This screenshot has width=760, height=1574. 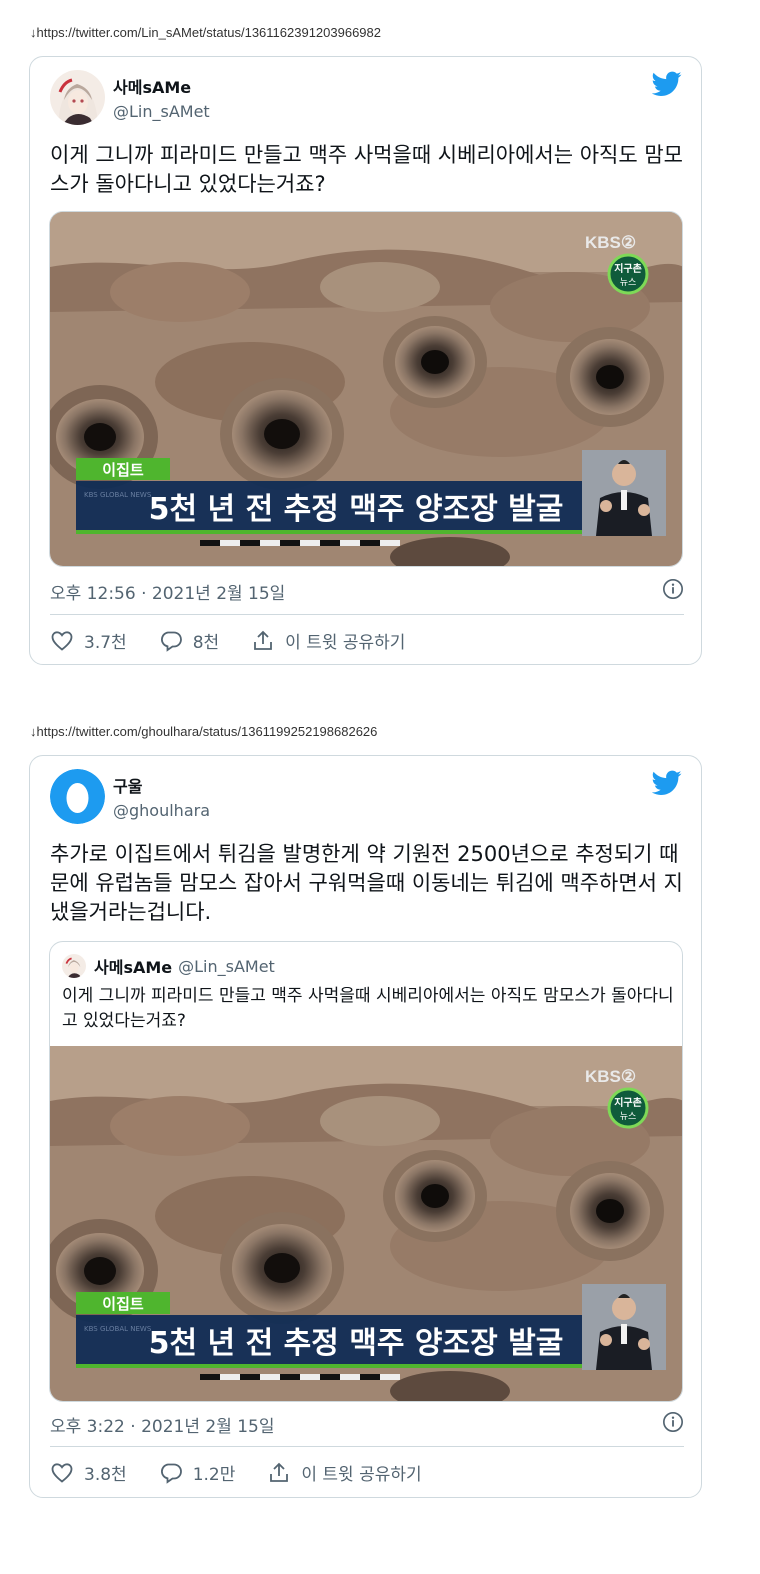 I want to click on display-name: 구울, so click(x=161, y=785).